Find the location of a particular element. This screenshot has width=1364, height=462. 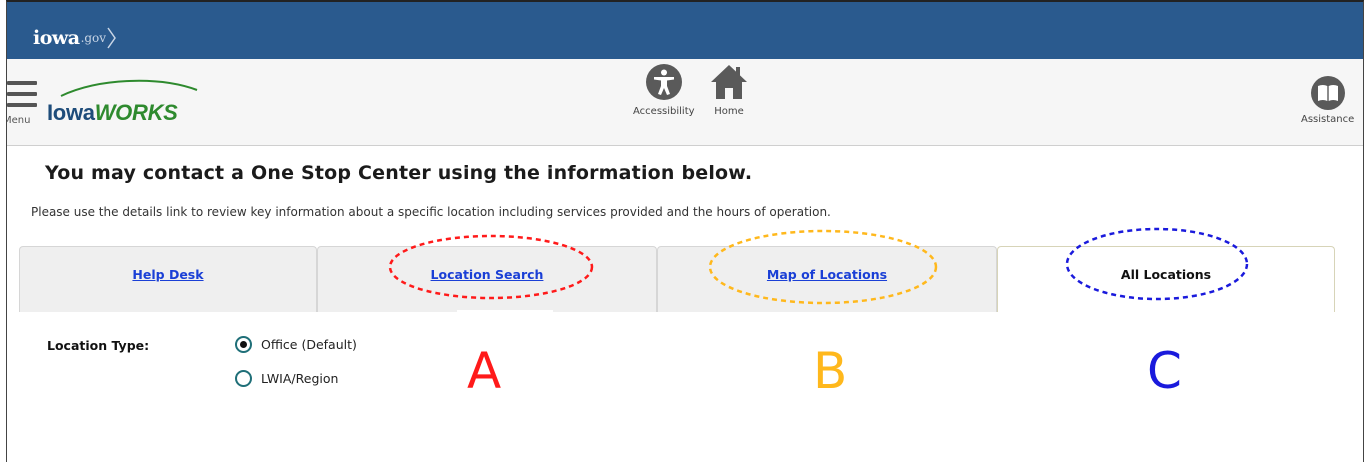

book-icon is located at coordinates (1327, 93).